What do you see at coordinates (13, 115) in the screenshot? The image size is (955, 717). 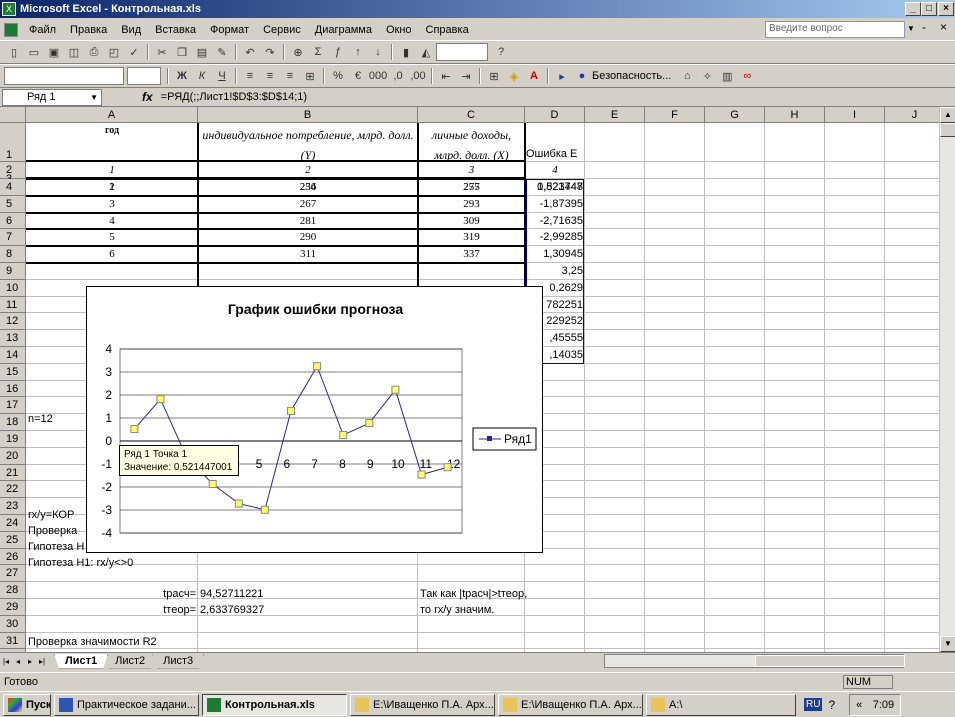 I see `select-all-corner` at bounding box center [13, 115].